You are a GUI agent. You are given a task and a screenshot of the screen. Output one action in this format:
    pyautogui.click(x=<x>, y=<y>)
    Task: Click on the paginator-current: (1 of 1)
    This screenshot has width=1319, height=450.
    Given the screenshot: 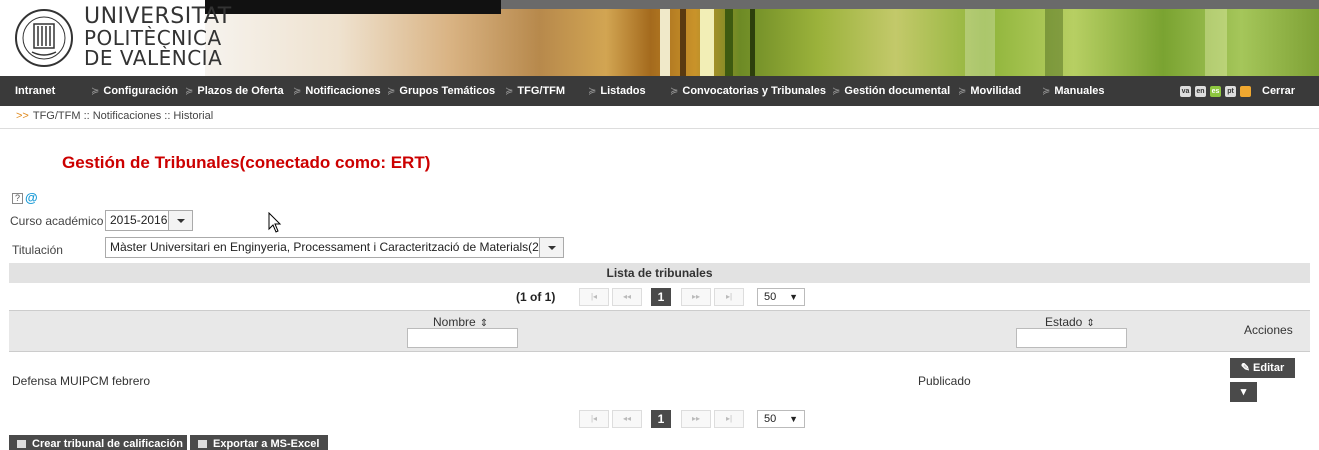 What is the action you would take?
    pyautogui.click(x=536, y=297)
    